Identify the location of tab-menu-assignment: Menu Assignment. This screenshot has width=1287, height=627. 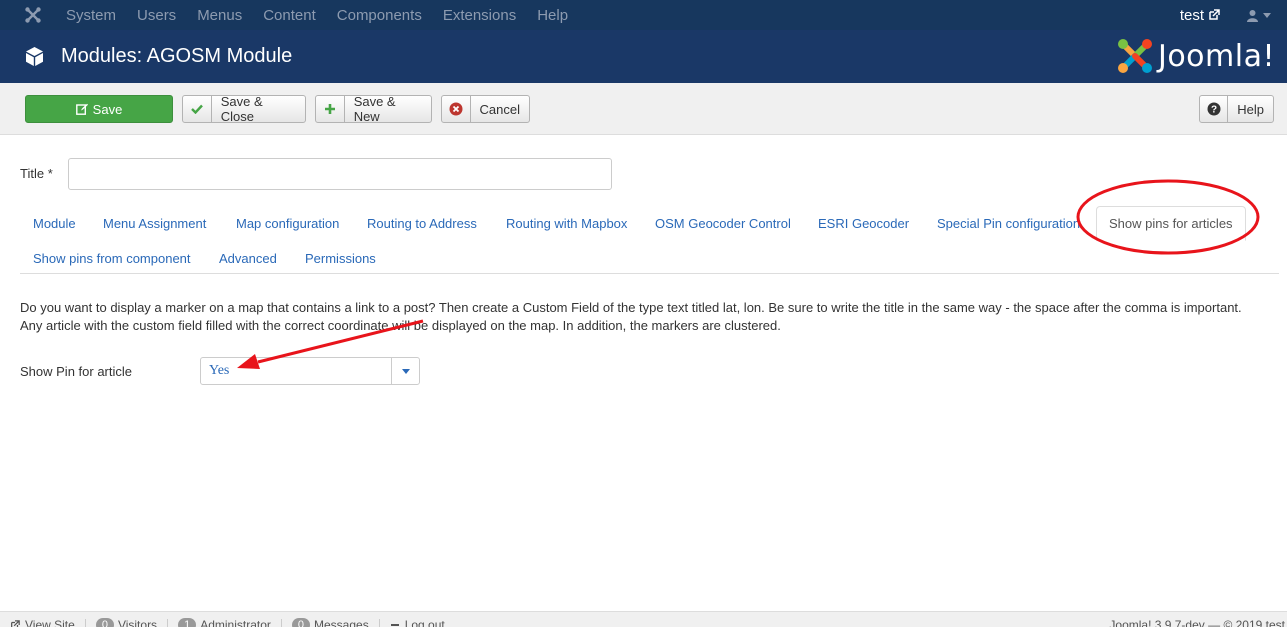
(154, 223).